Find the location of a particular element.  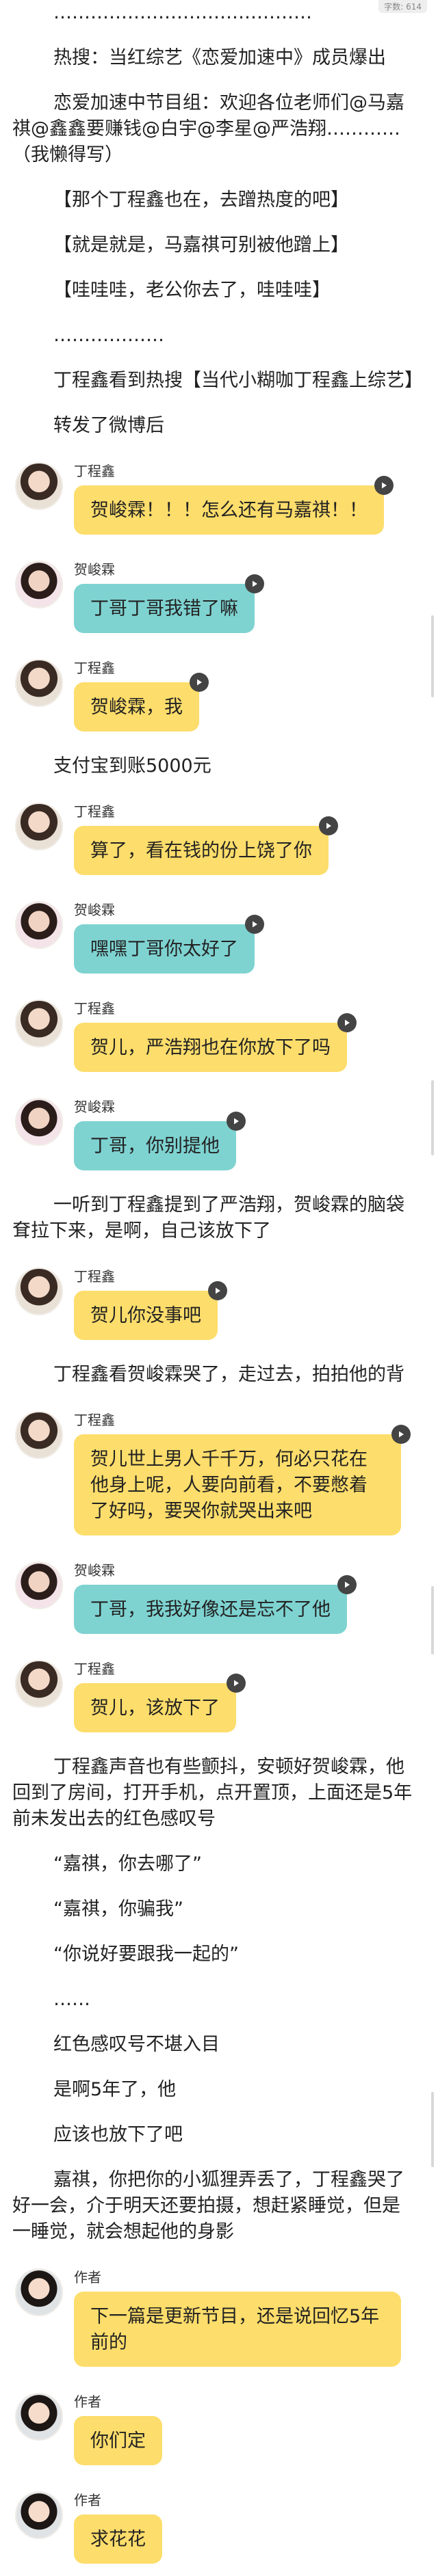

story-paragraph: “嘉祺，你去哪了” is located at coordinates (127, 1864).